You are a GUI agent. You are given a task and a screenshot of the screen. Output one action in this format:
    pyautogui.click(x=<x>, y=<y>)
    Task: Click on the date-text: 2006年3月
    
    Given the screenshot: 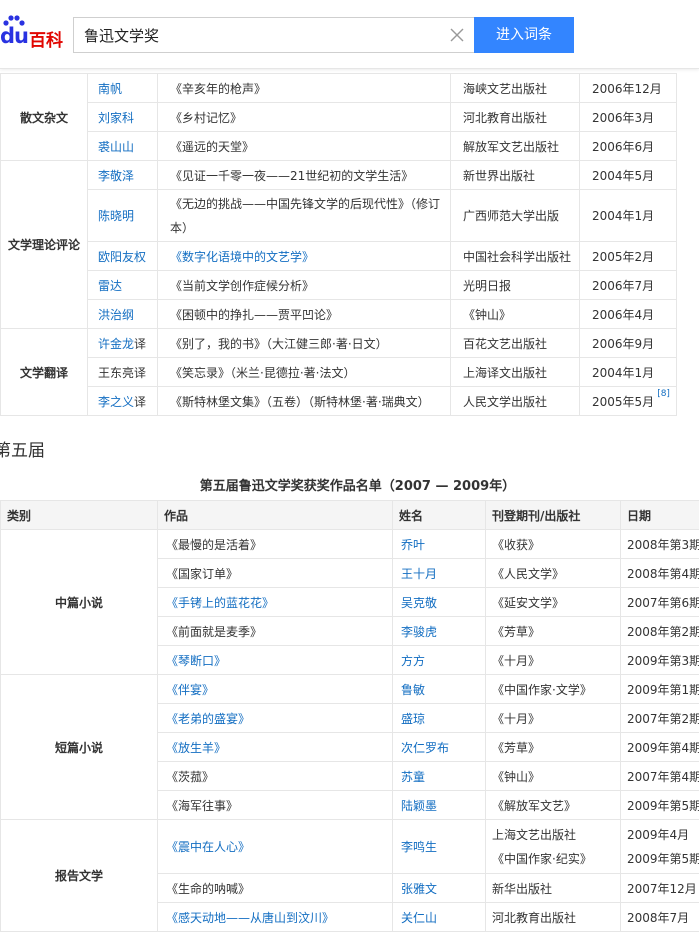 What is the action you would take?
    pyautogui.click(x=623, y=117)
    